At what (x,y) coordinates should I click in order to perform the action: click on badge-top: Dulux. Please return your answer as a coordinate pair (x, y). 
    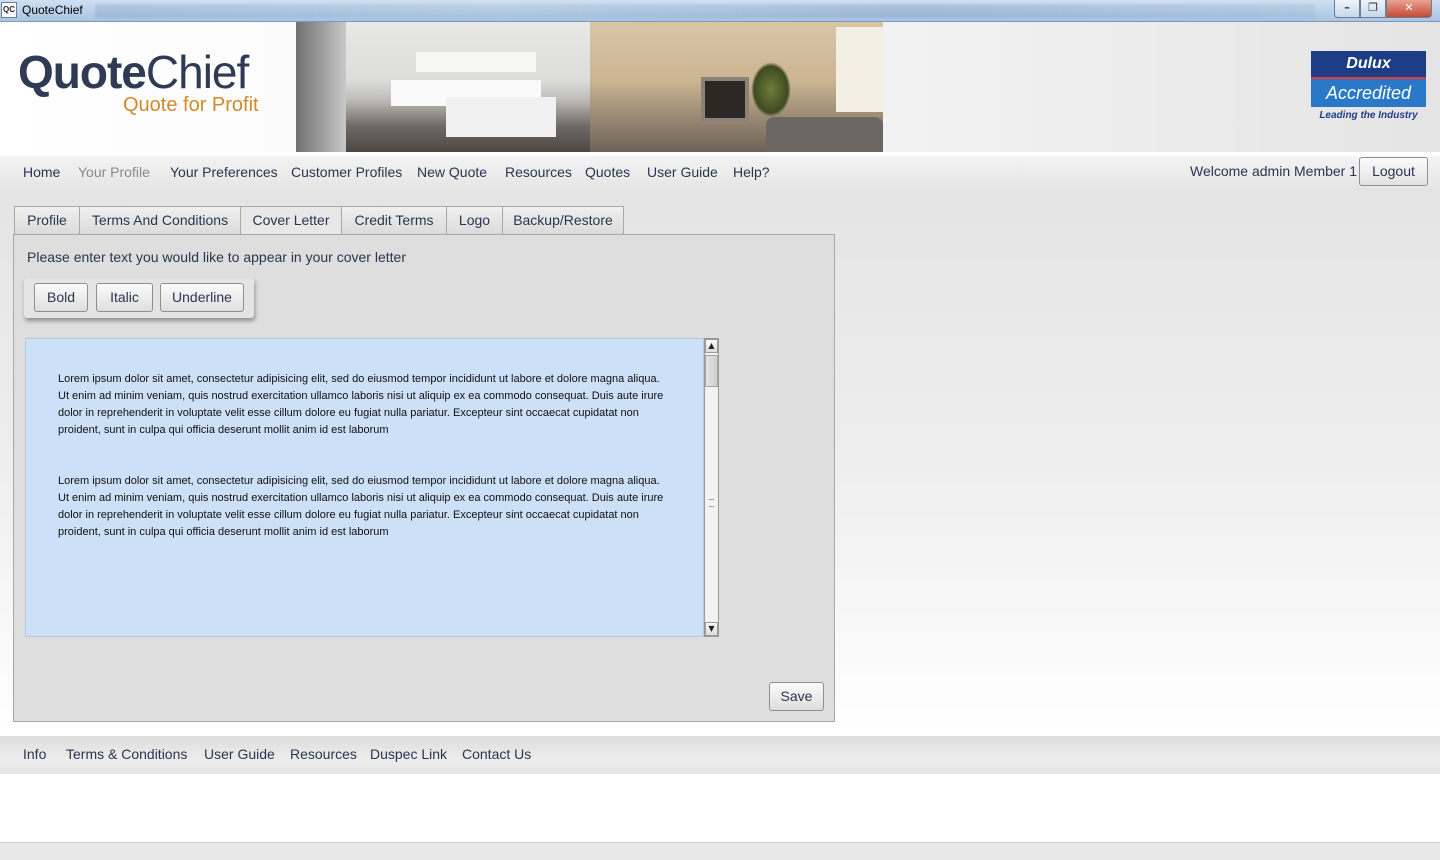
    Looking at the image, I should click on (1368, 64).